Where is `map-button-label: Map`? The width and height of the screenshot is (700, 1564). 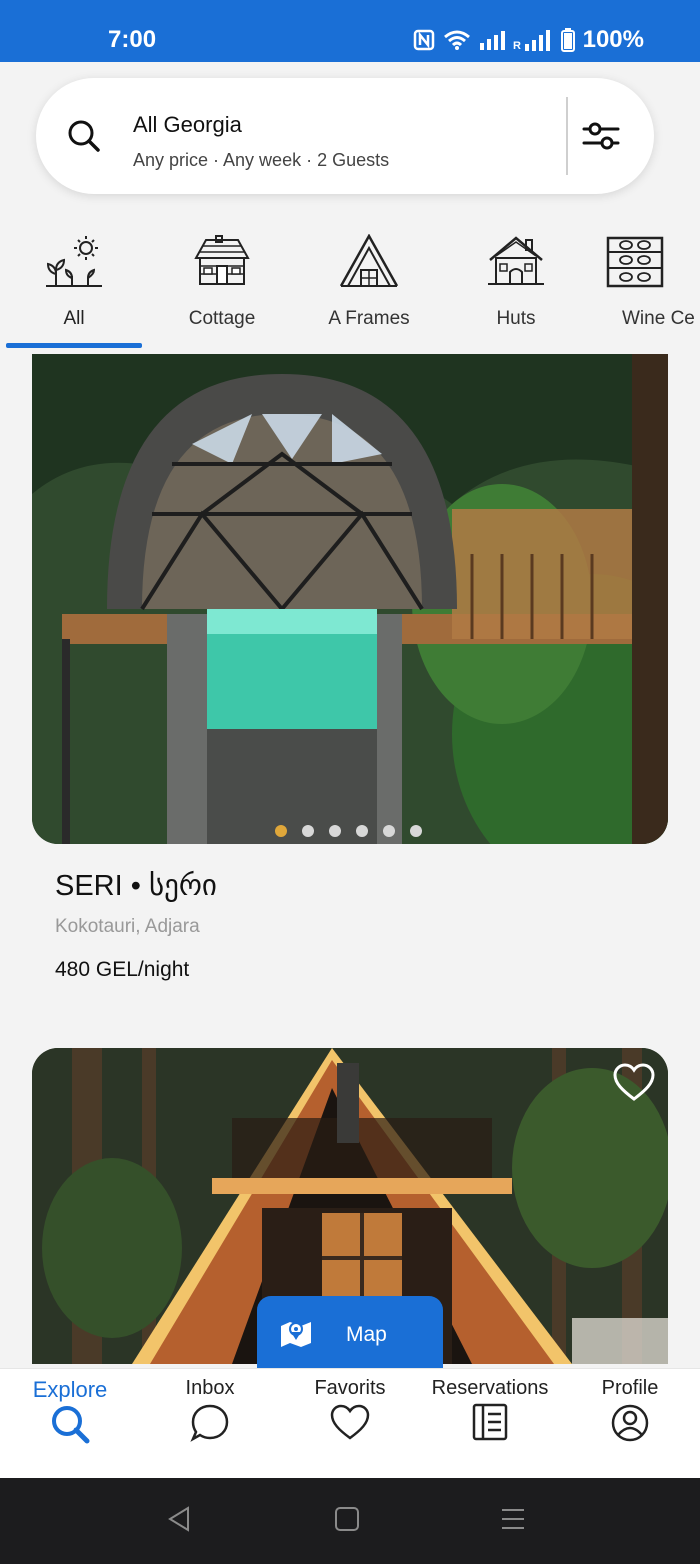
map-button-label: Map is located at coordinates (366, 1334).